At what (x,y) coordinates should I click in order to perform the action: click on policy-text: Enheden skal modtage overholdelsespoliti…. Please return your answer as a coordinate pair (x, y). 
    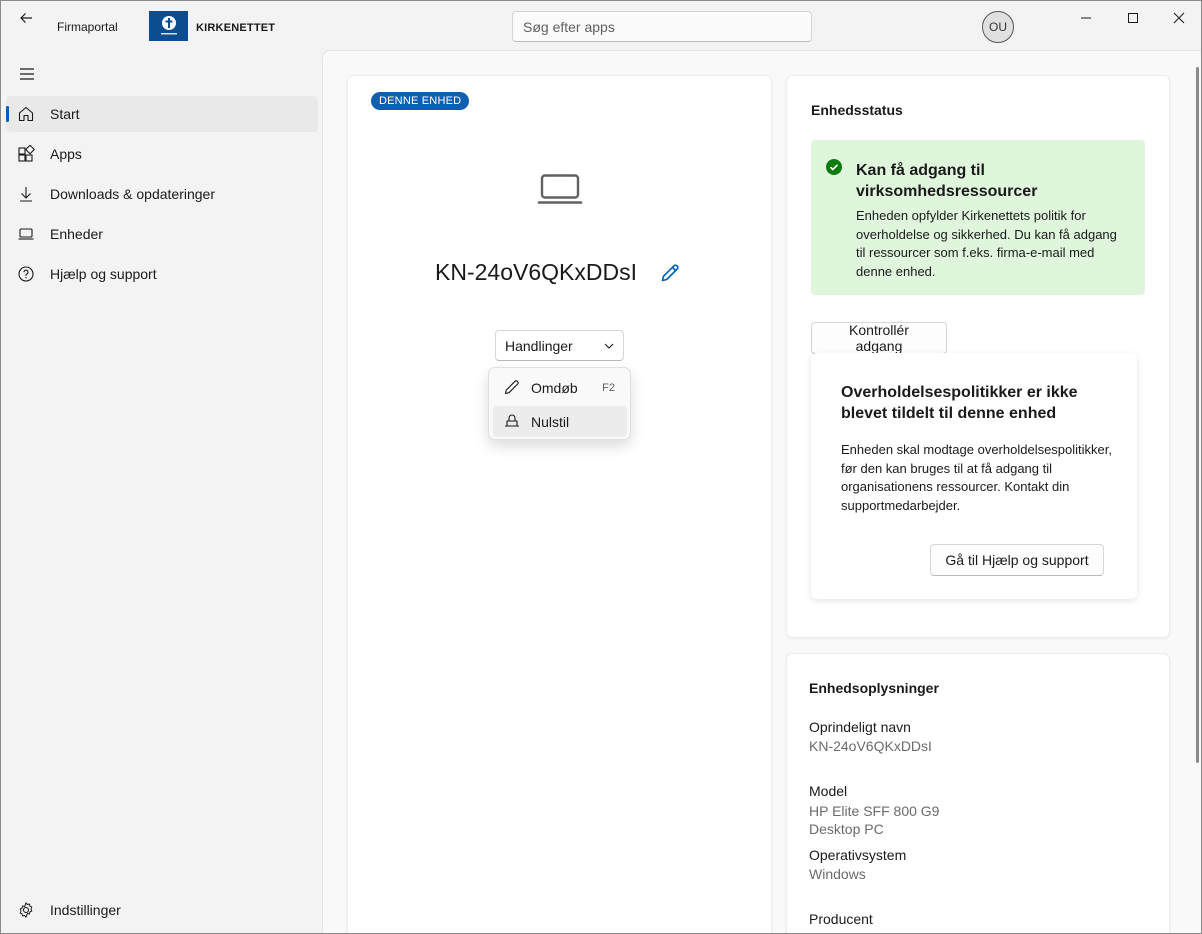
    Looking at the image, I should click on (977, 477).